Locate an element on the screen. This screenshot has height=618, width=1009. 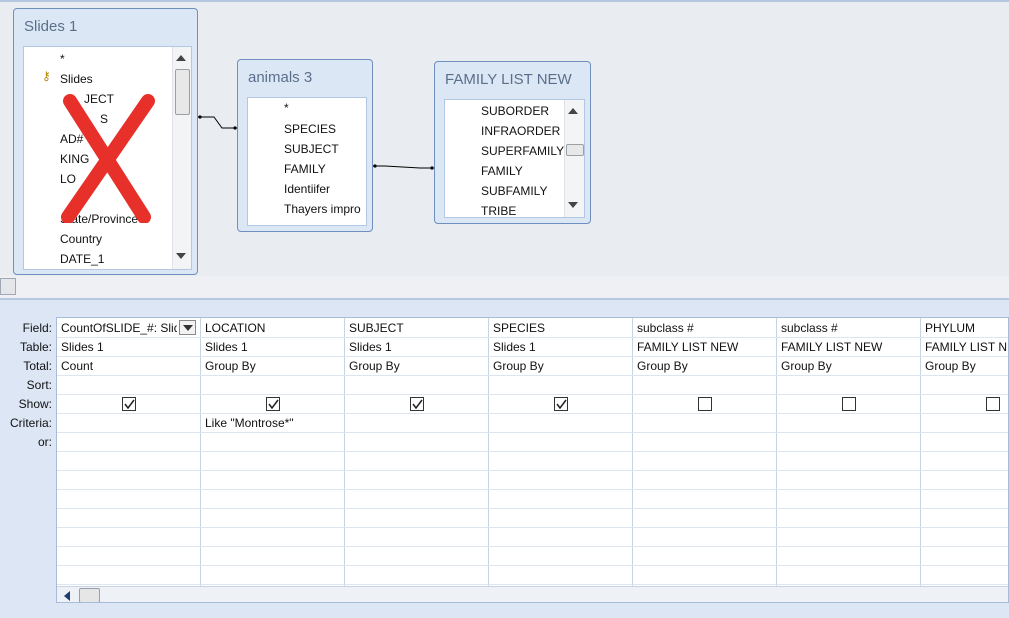
field-cell: PHYLUM is located at coordinates (966, 328).